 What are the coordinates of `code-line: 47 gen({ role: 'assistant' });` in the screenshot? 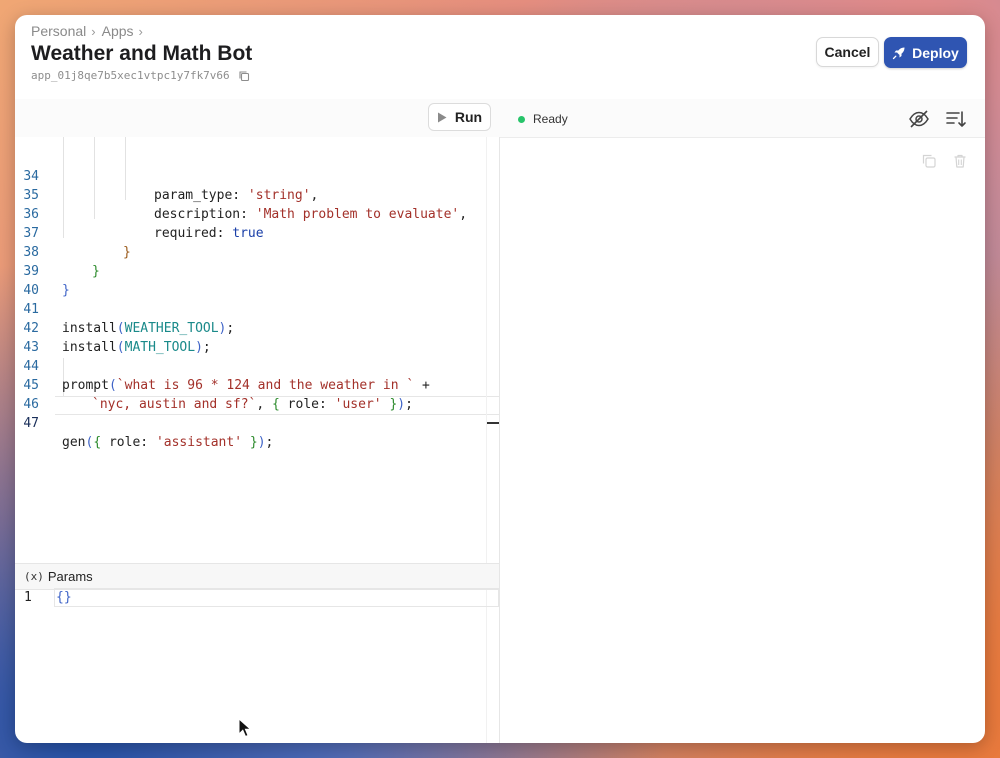 It's located at (257, 422).